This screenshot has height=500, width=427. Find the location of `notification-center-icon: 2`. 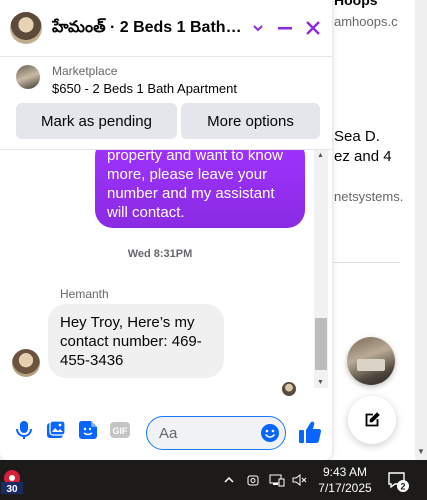

notification-center-icon: 2 is located at coordinates (398, 481).